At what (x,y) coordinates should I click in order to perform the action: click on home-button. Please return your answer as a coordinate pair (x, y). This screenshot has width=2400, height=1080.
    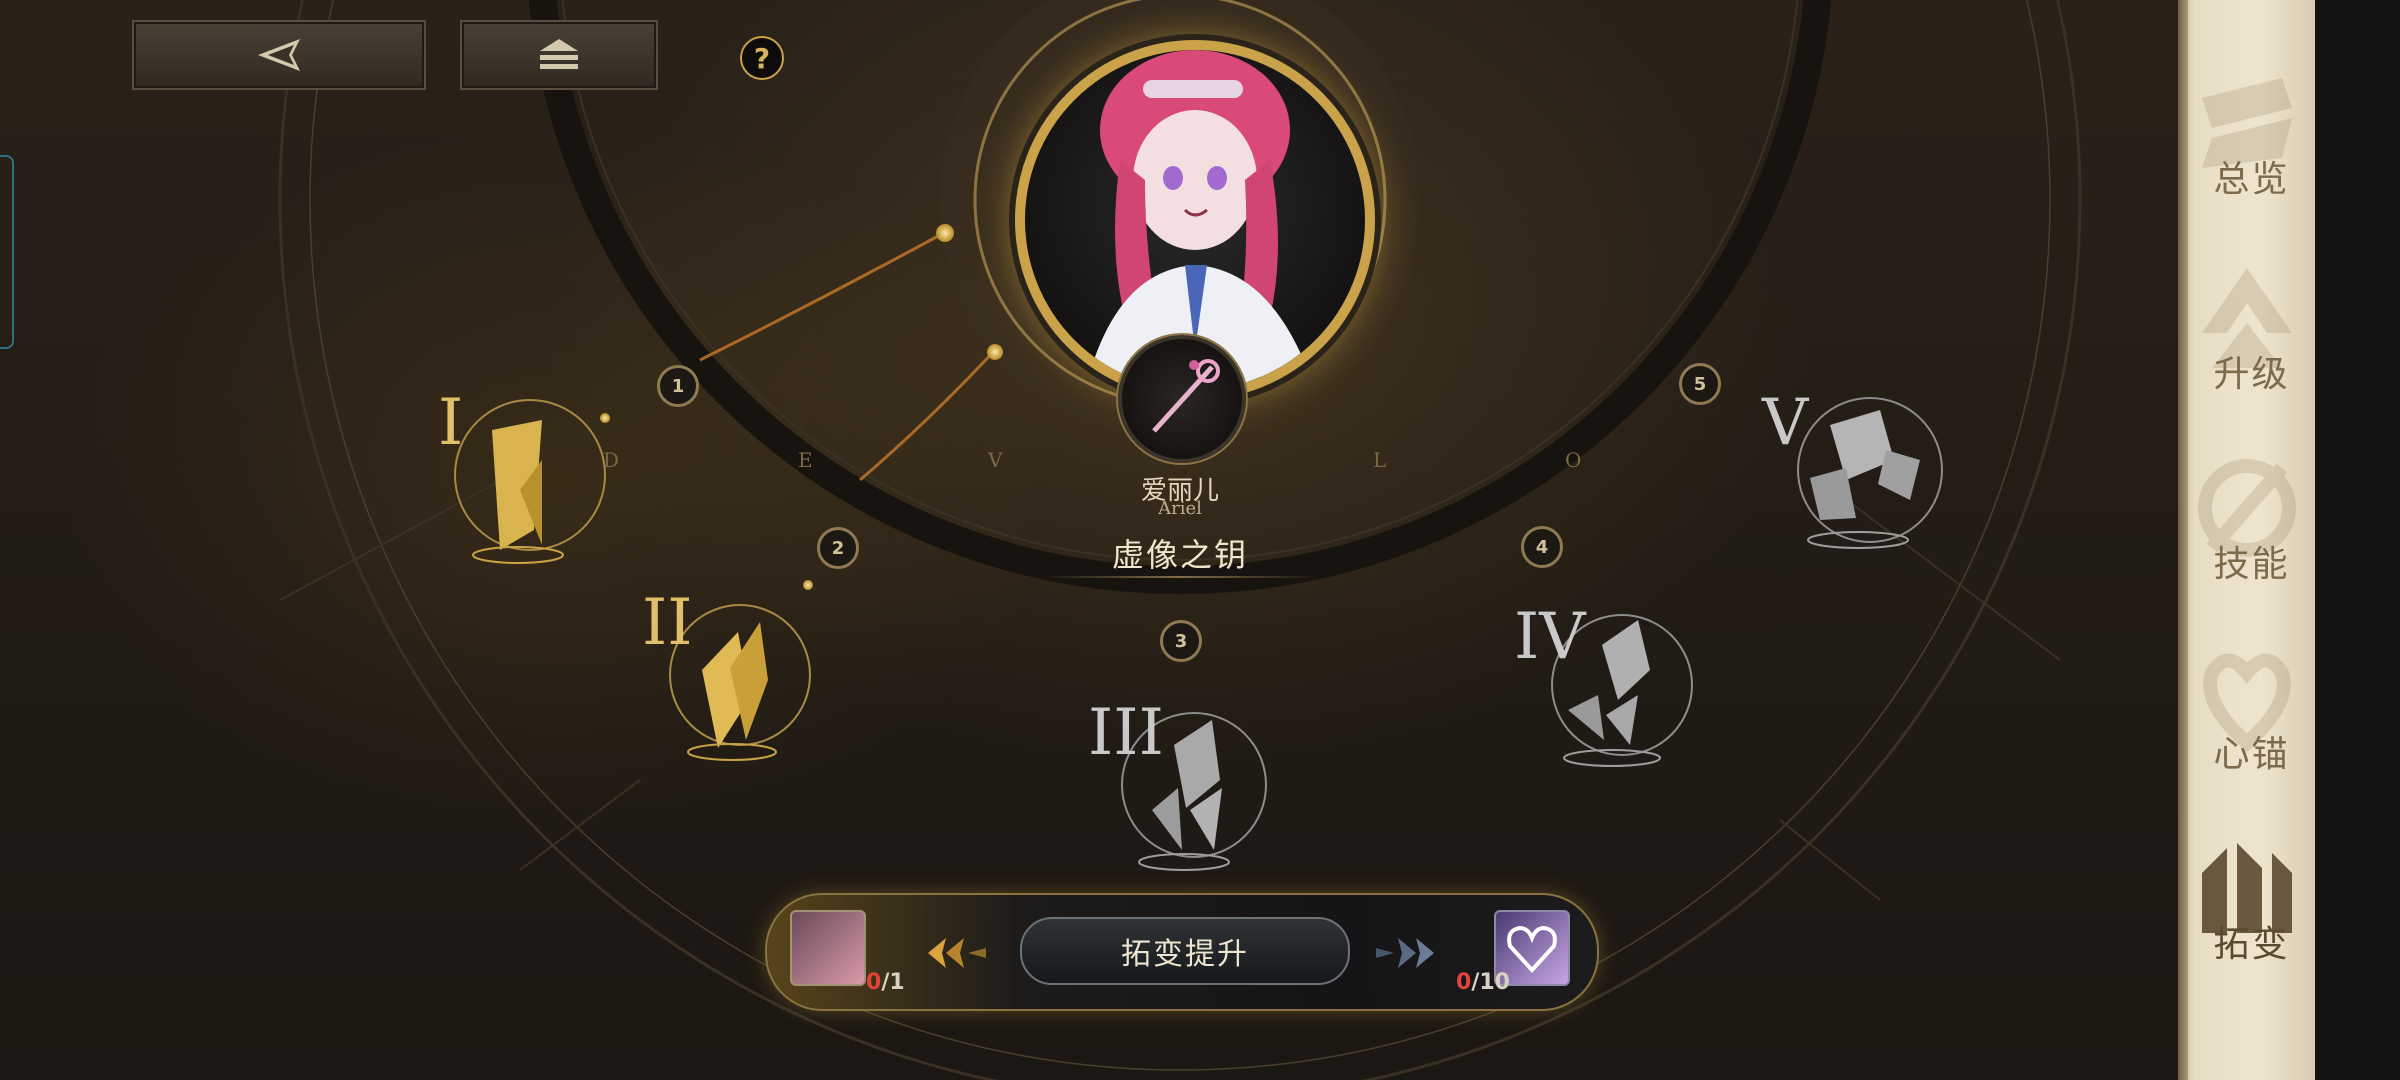
    Looking at the image, I should click on (559, 55).